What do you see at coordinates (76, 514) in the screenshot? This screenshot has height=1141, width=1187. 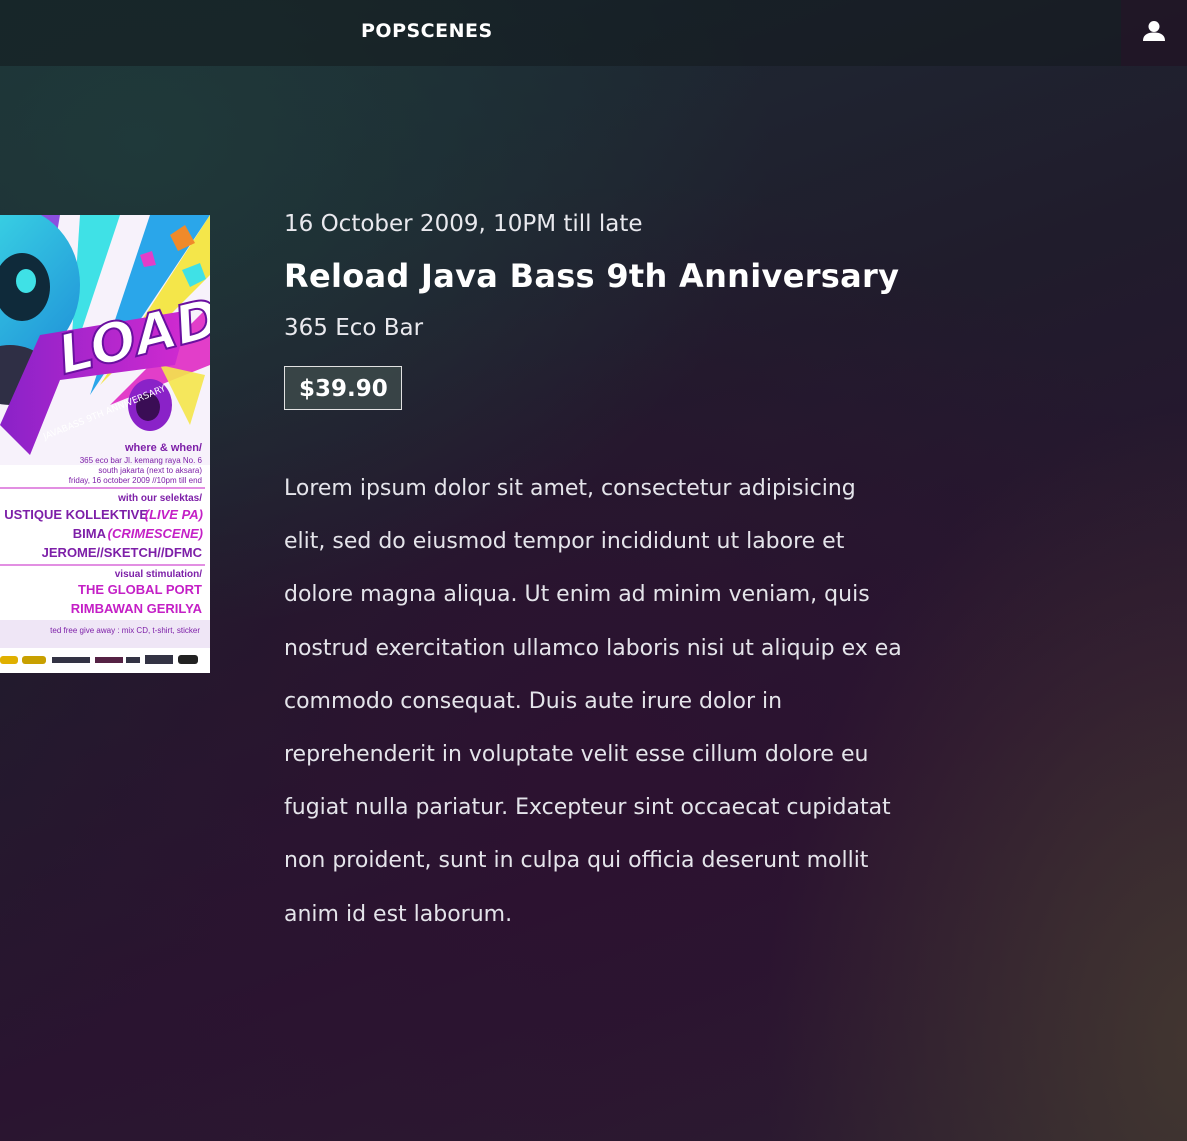 I see `poster-selekta: USTIQUE KOLLEKTIVE` at bounding box center [76, 514].